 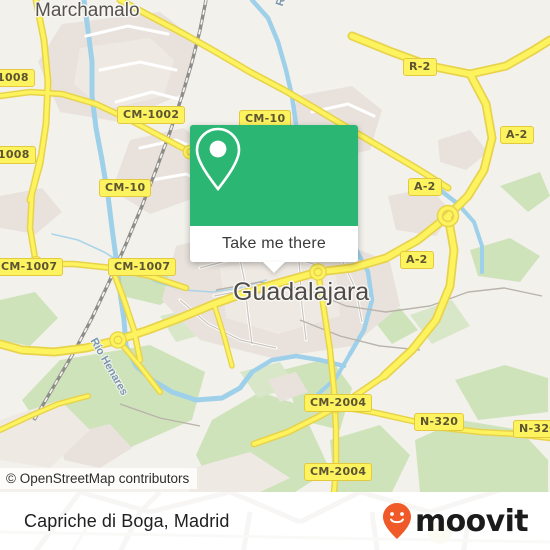 I want to click on road-shield: 1008, so click(x=17, y=78).